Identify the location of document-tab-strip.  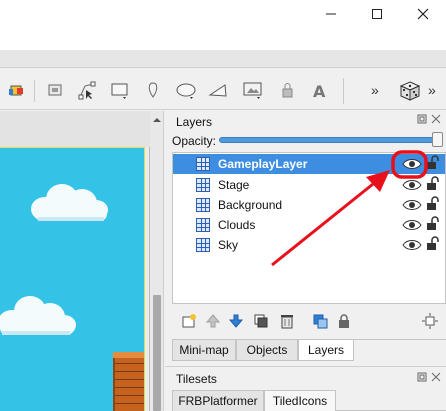
(223, 59).